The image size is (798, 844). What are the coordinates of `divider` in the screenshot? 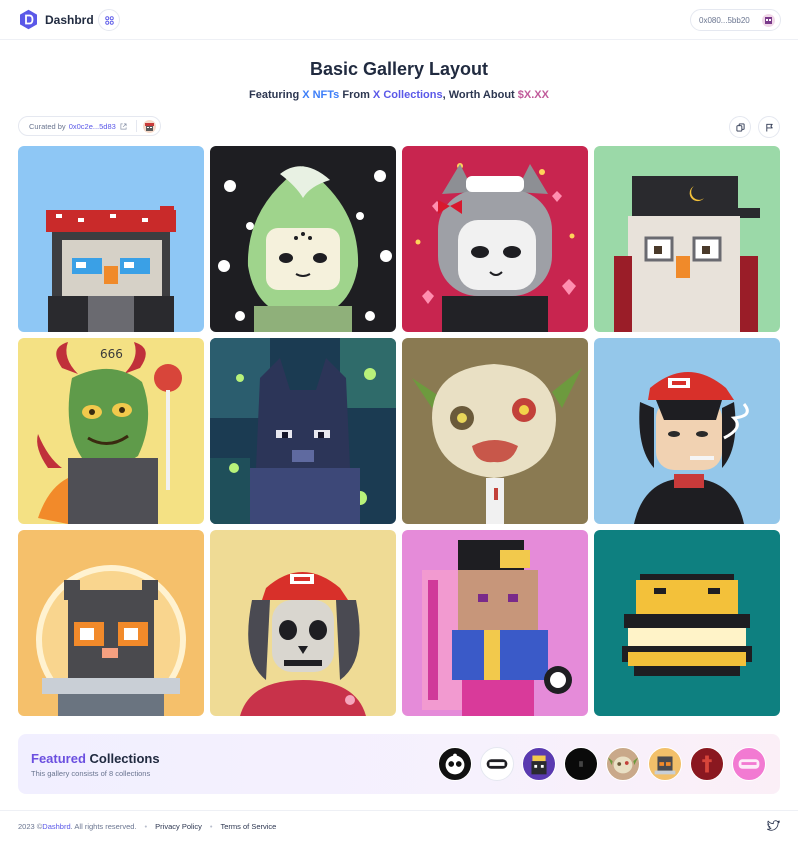 It's located at (136, 126).